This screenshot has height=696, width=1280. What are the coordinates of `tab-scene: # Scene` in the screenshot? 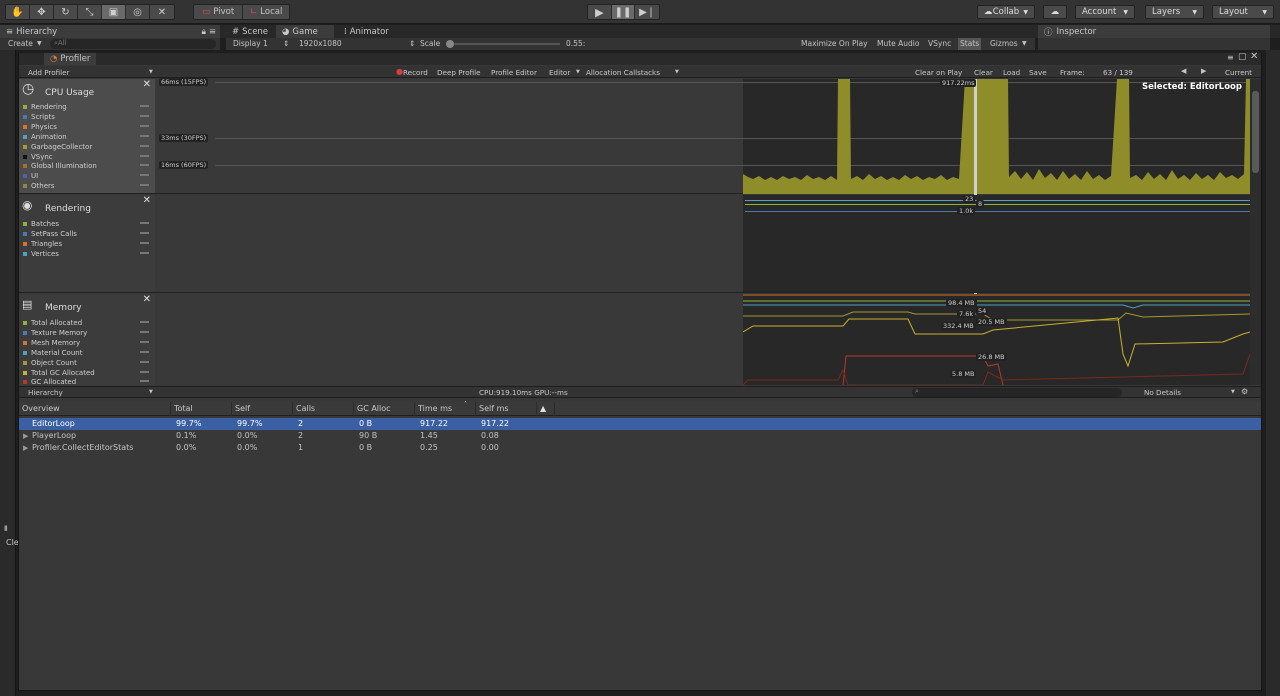 It's located at (250, 31).